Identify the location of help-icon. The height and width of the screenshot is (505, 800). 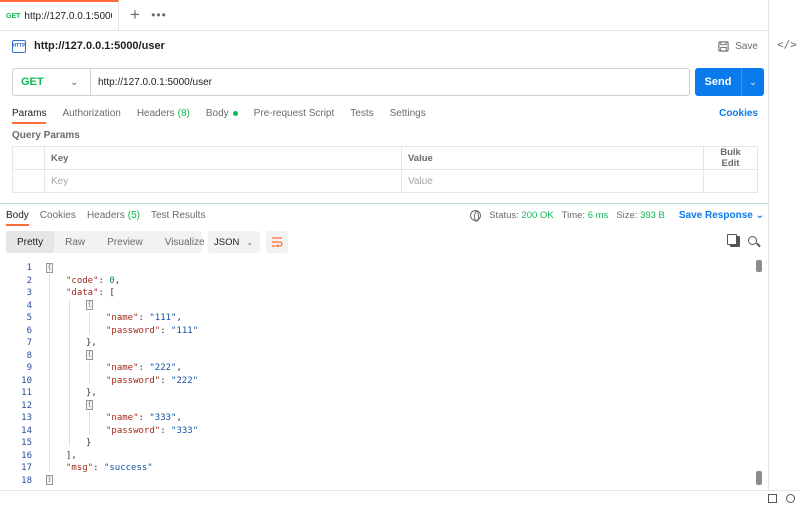
(790, 498).